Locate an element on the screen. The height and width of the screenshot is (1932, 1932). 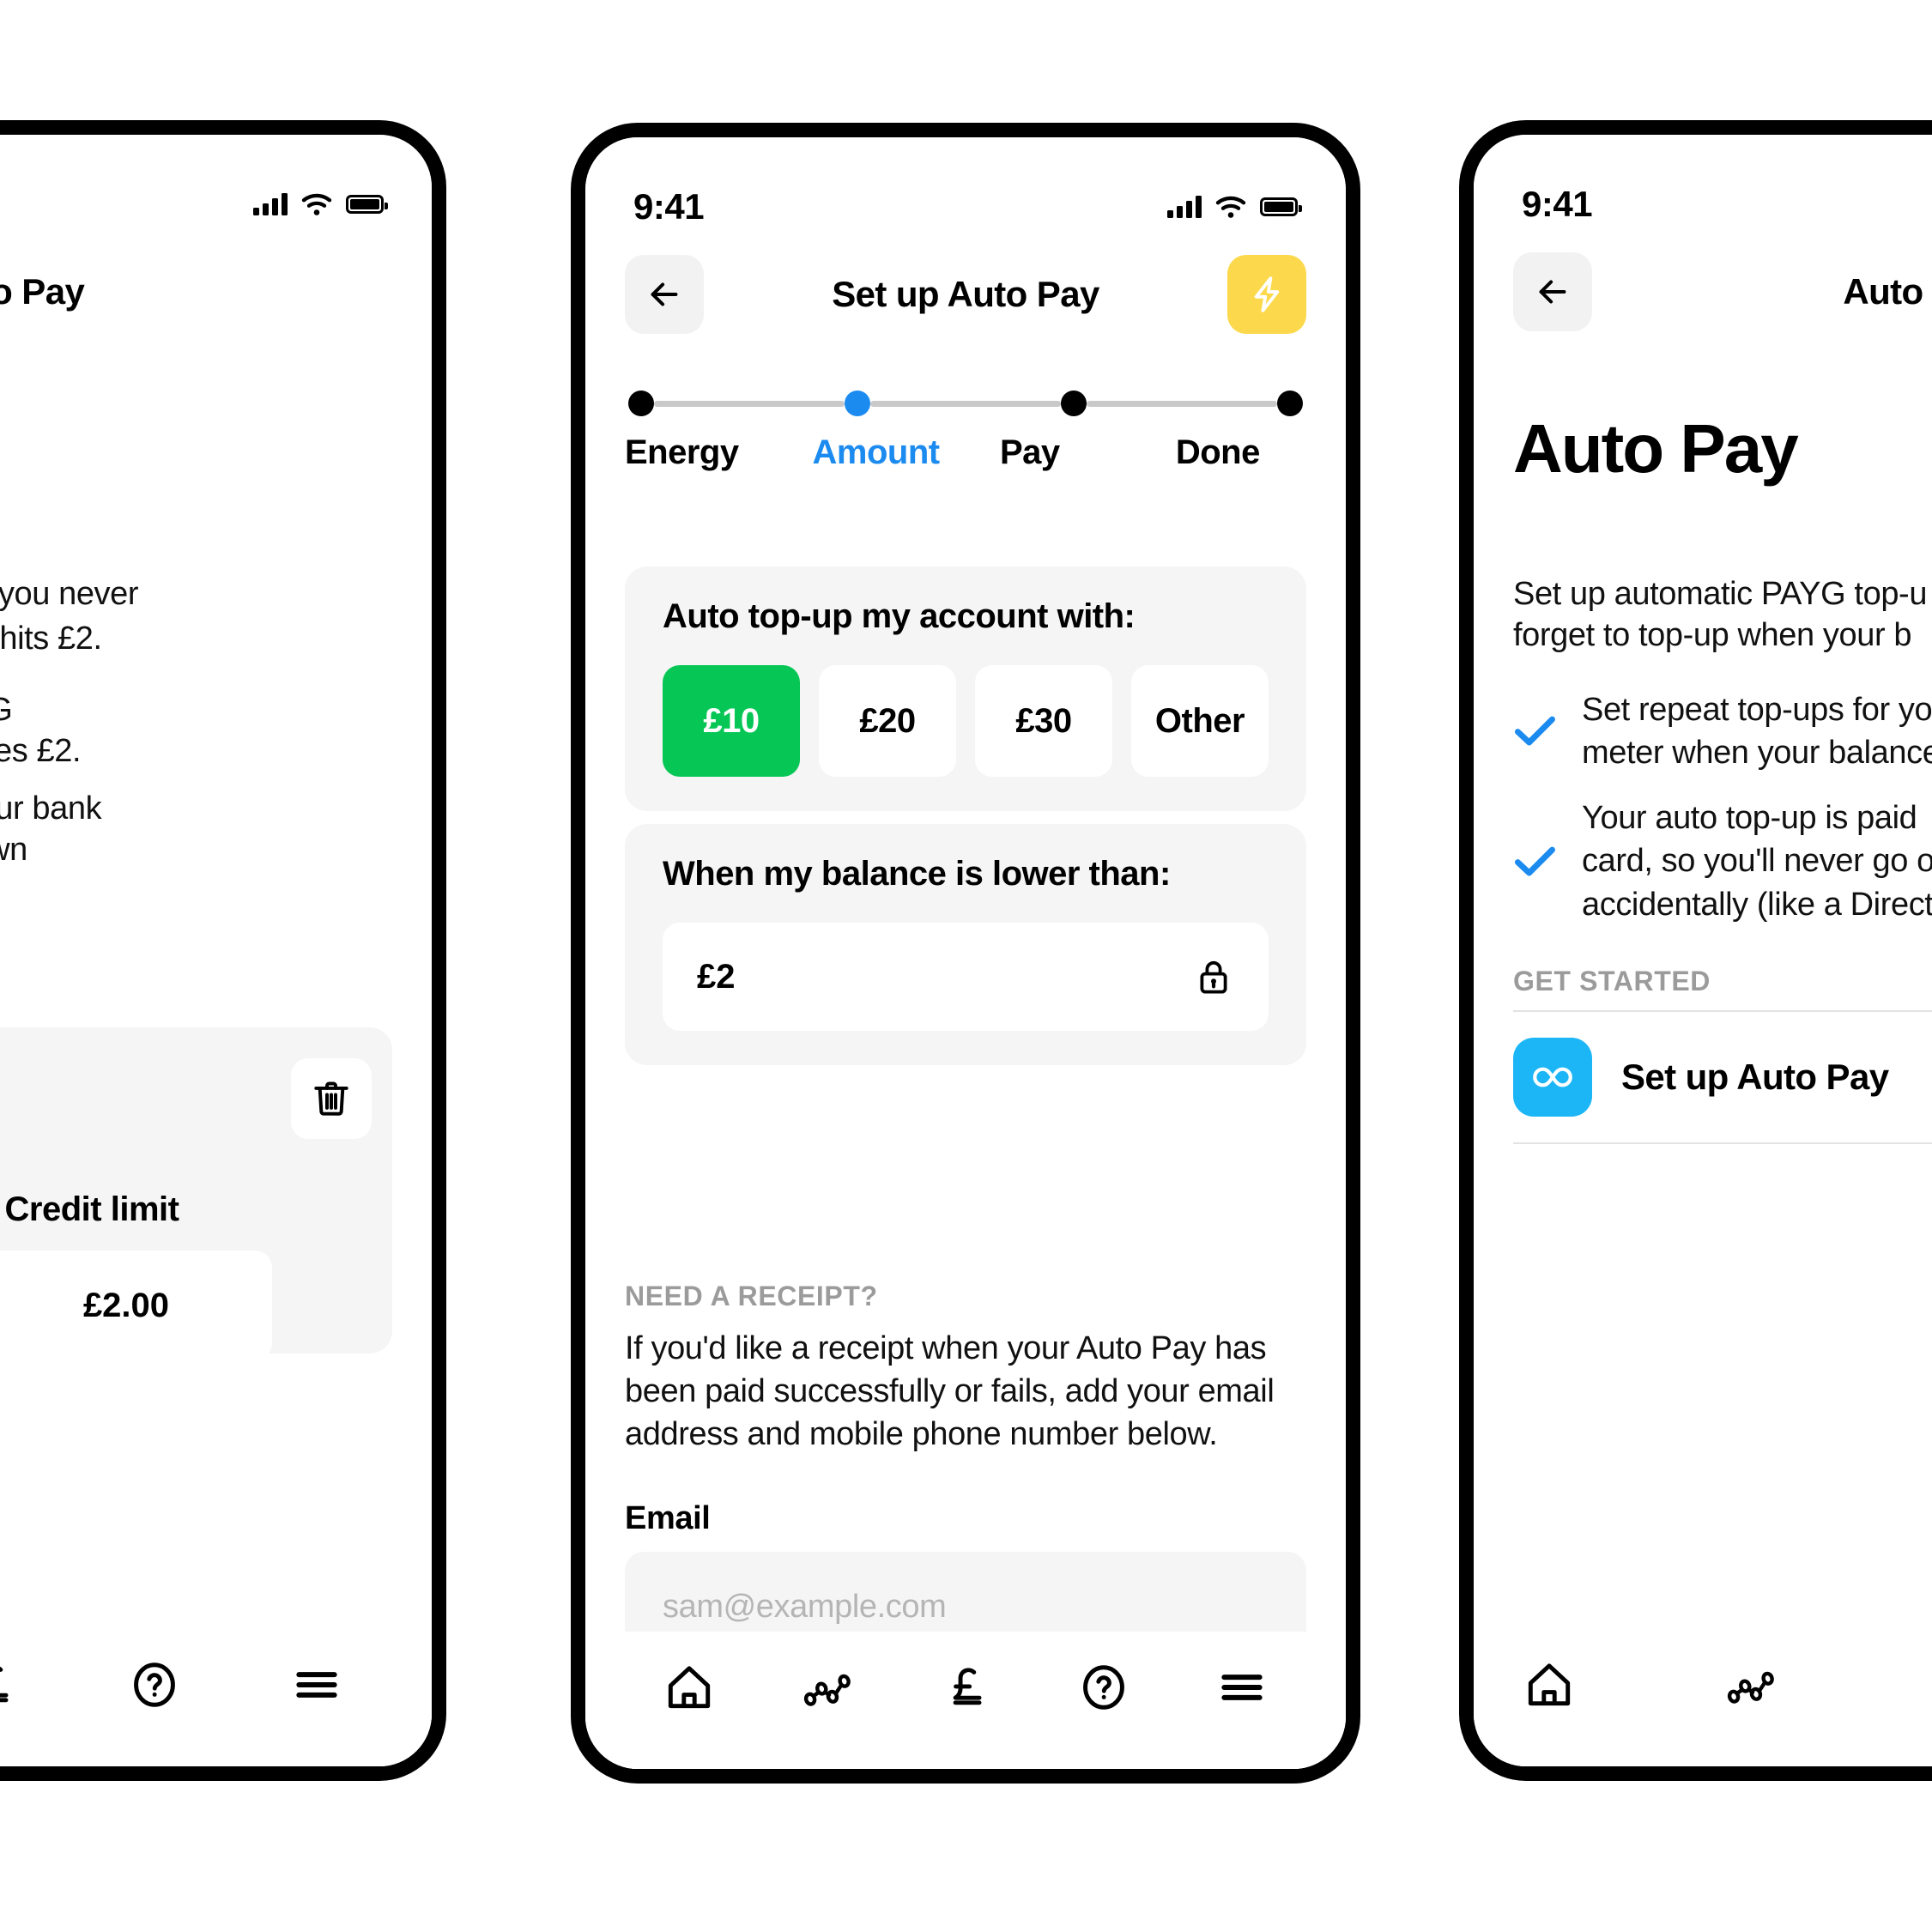
check-icon is located at coordinates (1535, 731).